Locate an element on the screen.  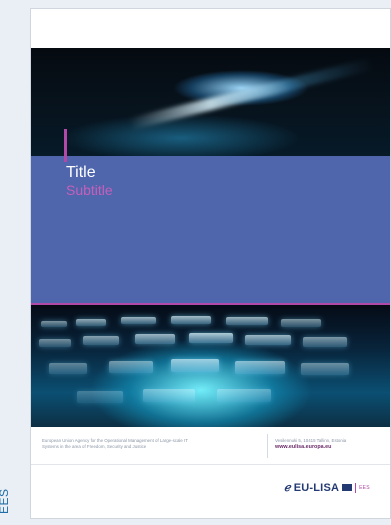
footer-separator is located at coordinates (267, 446).